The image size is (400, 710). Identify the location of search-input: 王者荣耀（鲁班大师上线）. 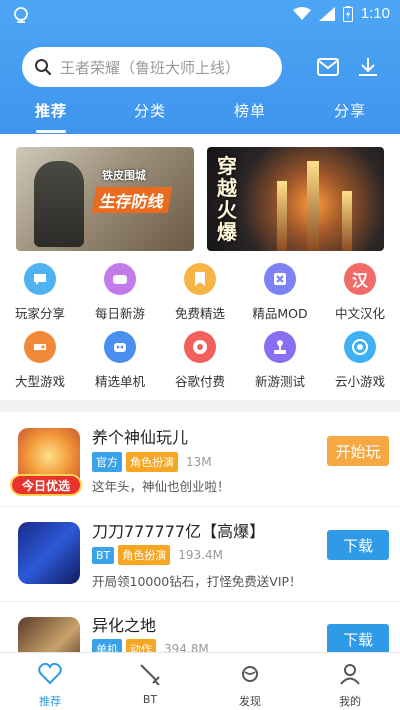
(152, 67).